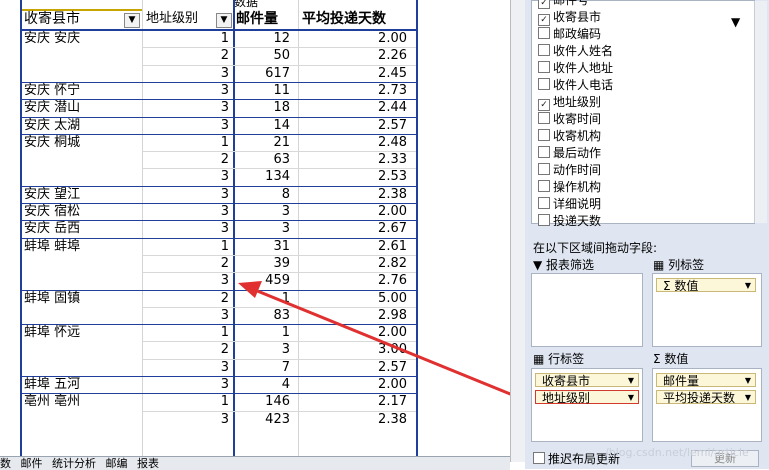 The height and width of the screenshot is (470, 769). I want to click on field-list-item: 操作机构, so click(569, 187).